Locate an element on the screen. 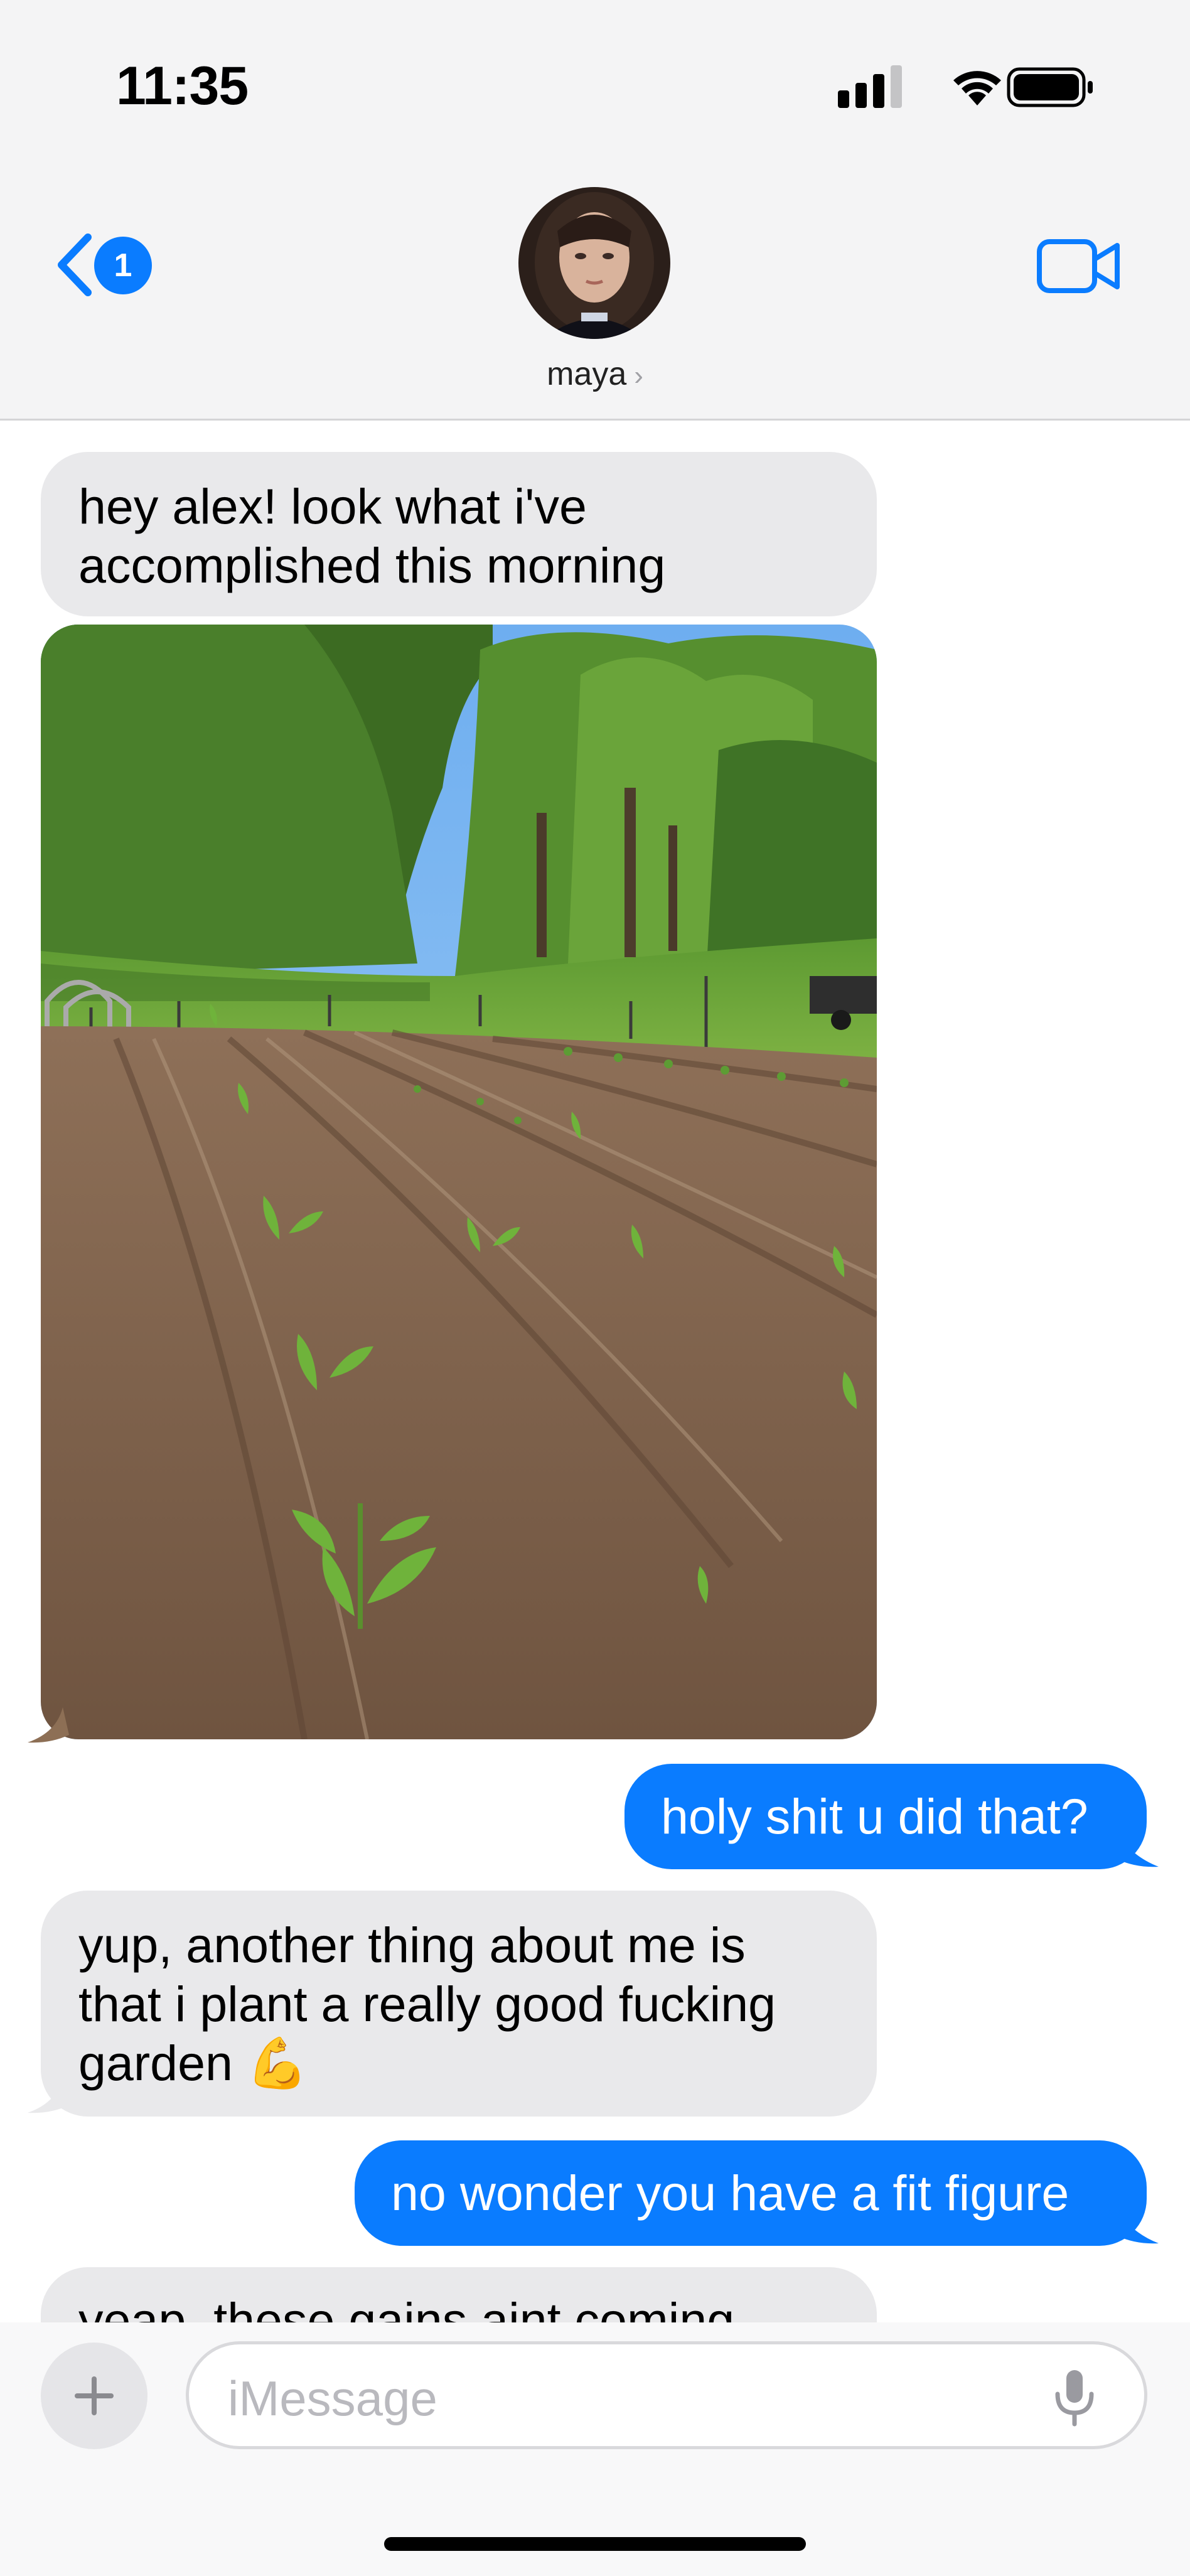  contact-name-label: maya is located at coordinates (587, 374).